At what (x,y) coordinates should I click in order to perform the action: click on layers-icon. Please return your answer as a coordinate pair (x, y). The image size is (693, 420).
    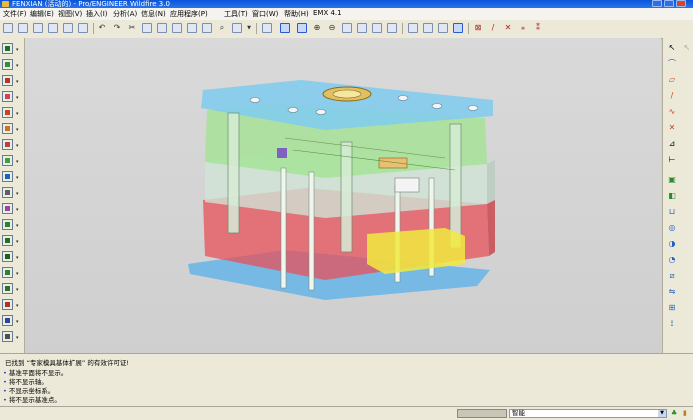
    Looking at the image, I should click on (392, 28).